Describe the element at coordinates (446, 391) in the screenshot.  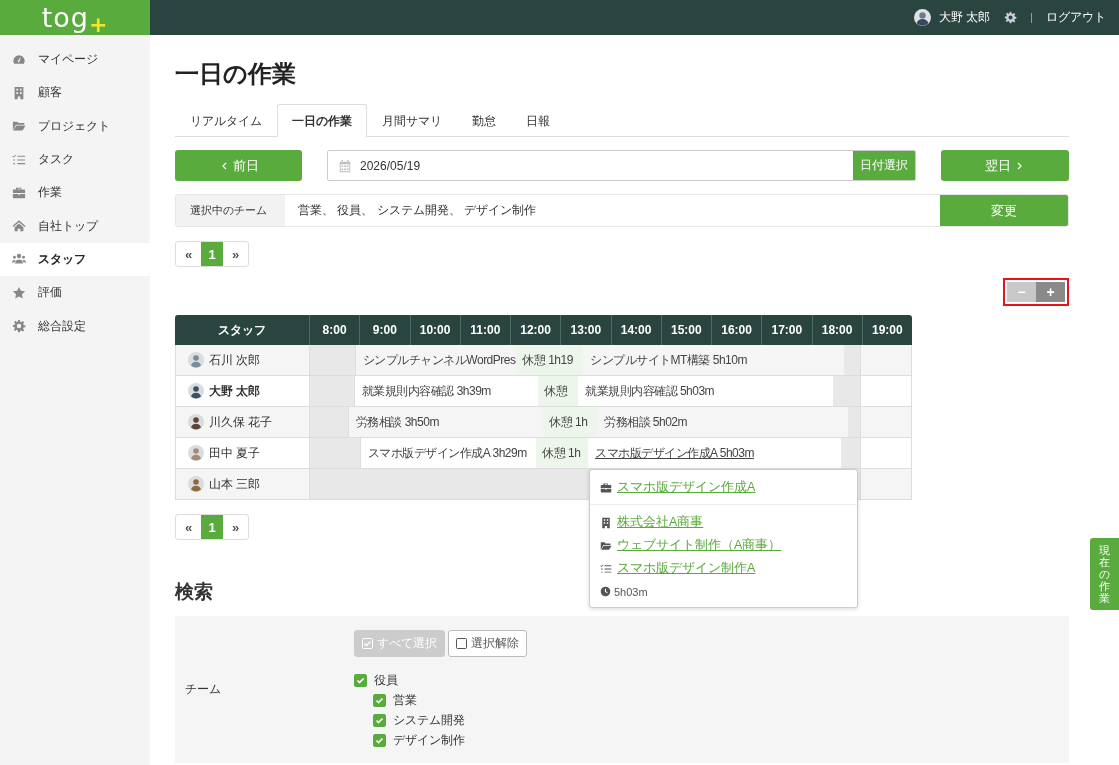
I see `work-block: 就業規則内容確認 3h39m` at that location.